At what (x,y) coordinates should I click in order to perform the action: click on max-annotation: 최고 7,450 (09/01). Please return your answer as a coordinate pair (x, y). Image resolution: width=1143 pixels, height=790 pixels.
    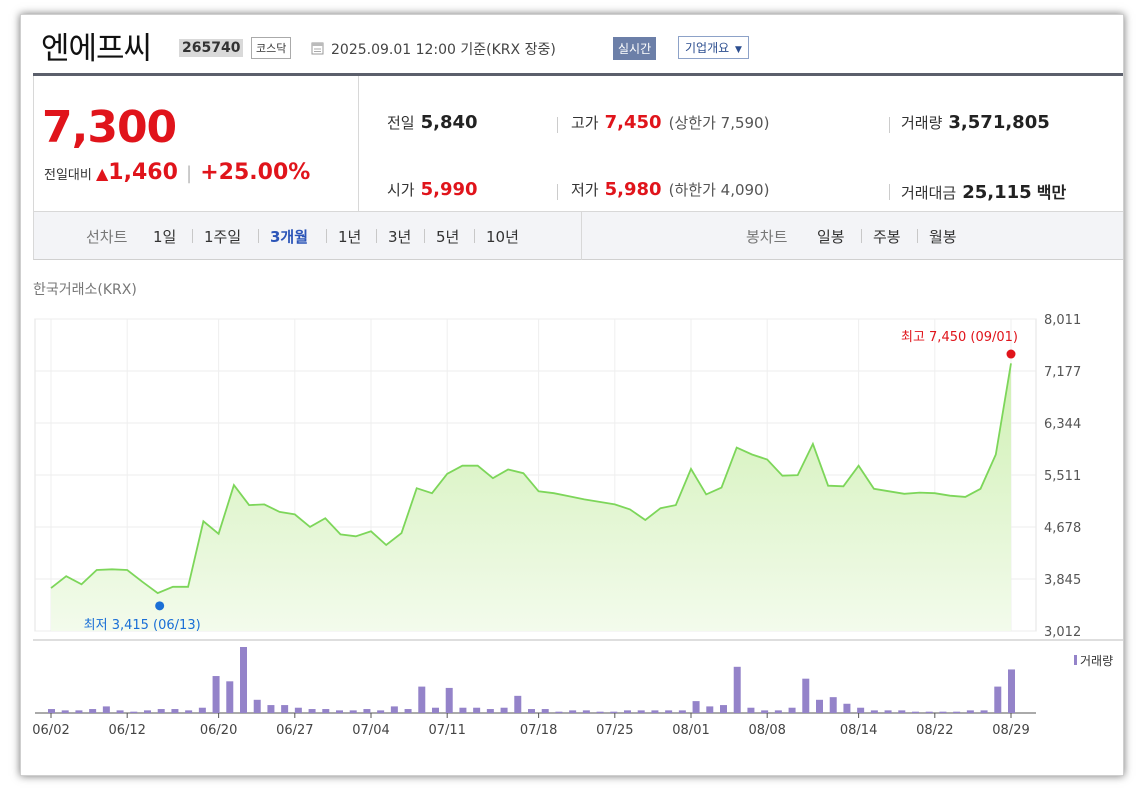
    Looking at the image, I should click on (959, 337).